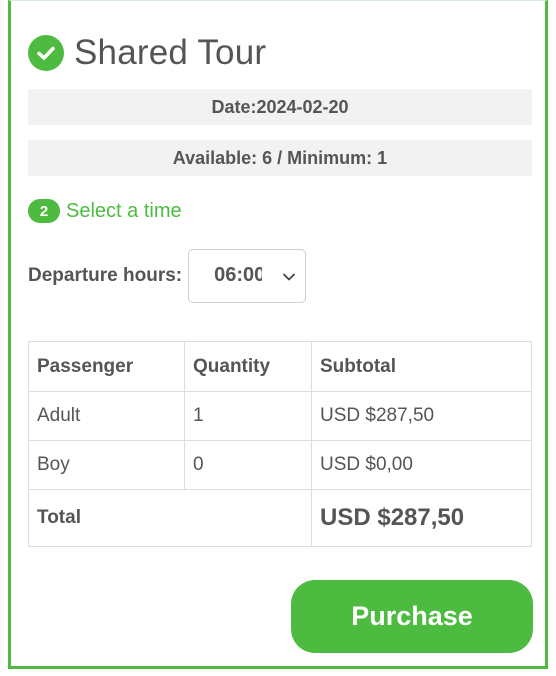  I want to click on departure-row: Departure hours: 06:00, so click(167, 276).